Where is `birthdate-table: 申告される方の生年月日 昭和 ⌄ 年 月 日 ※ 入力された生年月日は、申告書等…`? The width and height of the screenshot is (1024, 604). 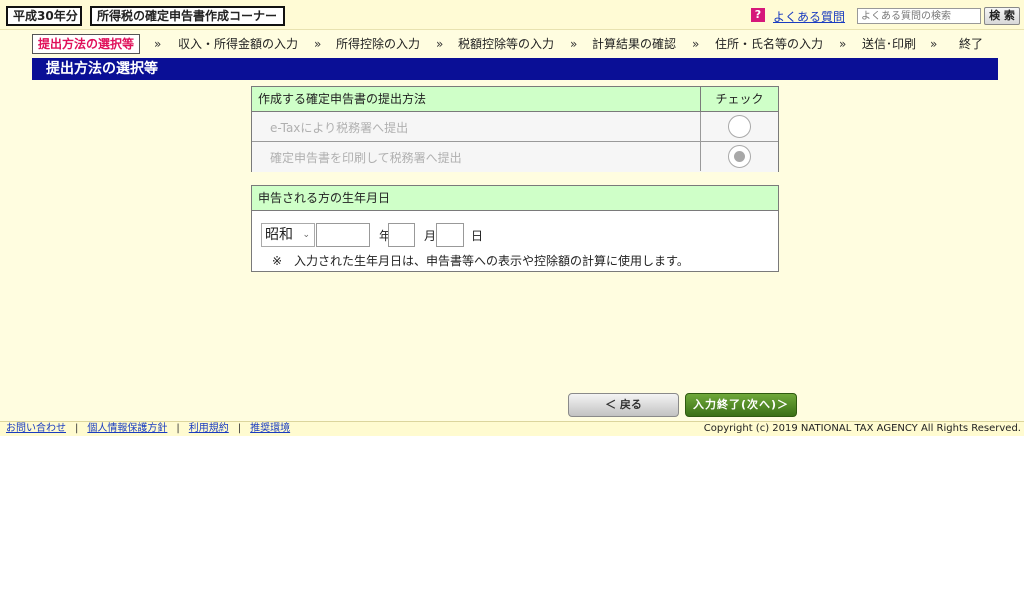
birthdate-table: 申告される方の生年月日 昭和 ⌄ 年 月 日 ※ 入力された生年月日は、申告書等… is located at coordinates (515, 228).